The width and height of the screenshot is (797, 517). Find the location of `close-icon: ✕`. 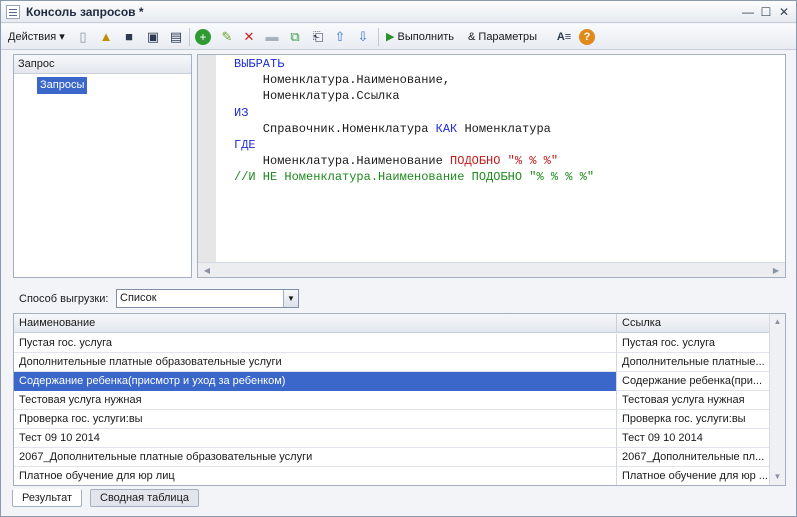

close-icon: ✕ is located at coordinates (784, 12).